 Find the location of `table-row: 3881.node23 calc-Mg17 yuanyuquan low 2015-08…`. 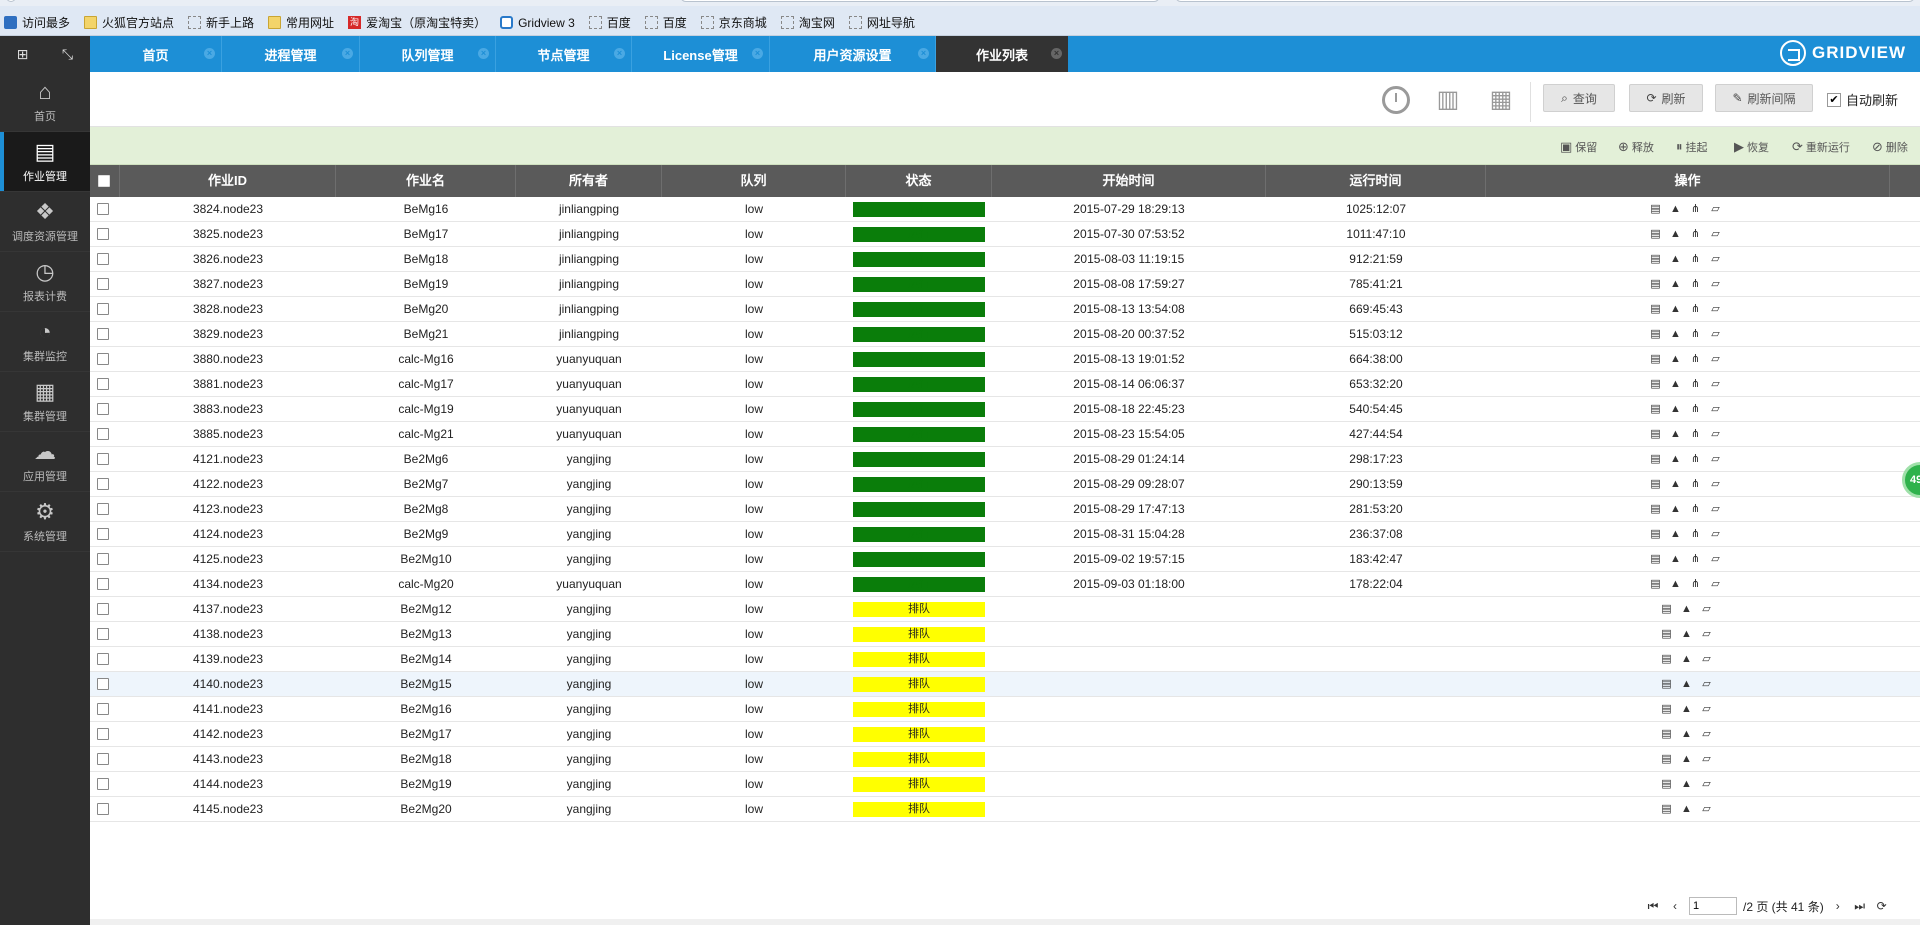

table-row: 3881.node23 calc-Mg17 yuanyuquan low 2015-08… is located at coordinates (1005, 384).